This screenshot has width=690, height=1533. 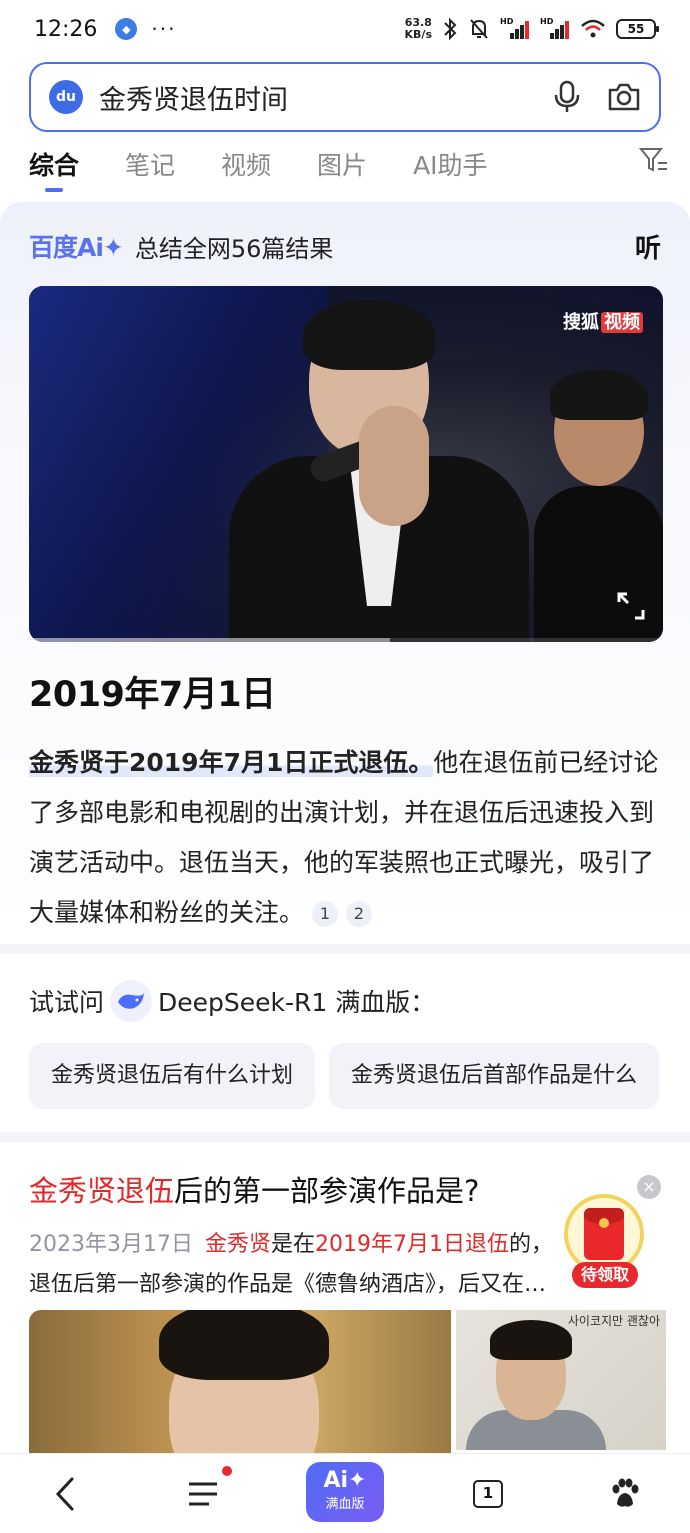 I want to click on search-input: 金秀贤退伍时间, so click(x=193, y=97).